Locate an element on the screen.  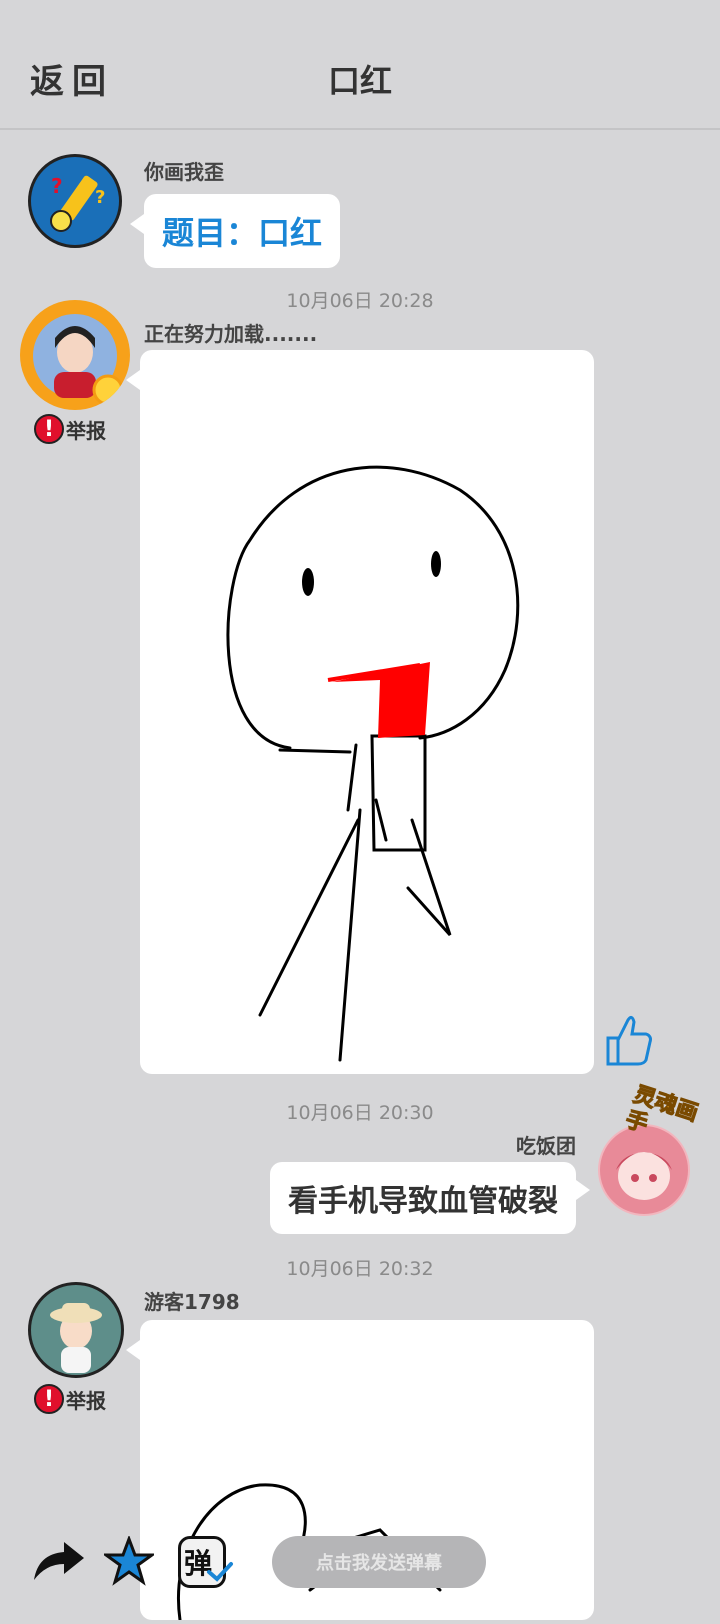
sender-name: 游客1798 is located at coordinates (192, 1302).